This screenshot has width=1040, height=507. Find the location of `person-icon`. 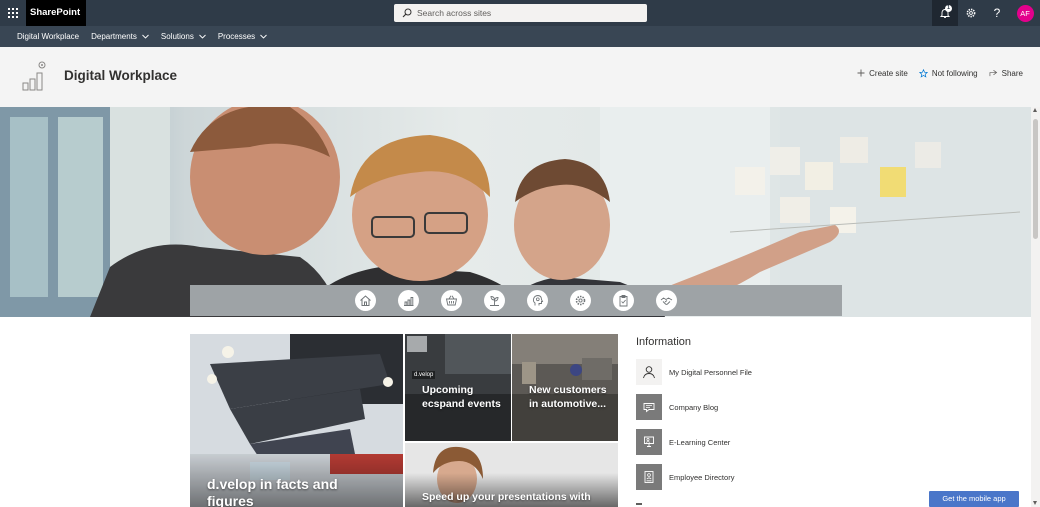

person-icon is located at coordinates (649, 372).